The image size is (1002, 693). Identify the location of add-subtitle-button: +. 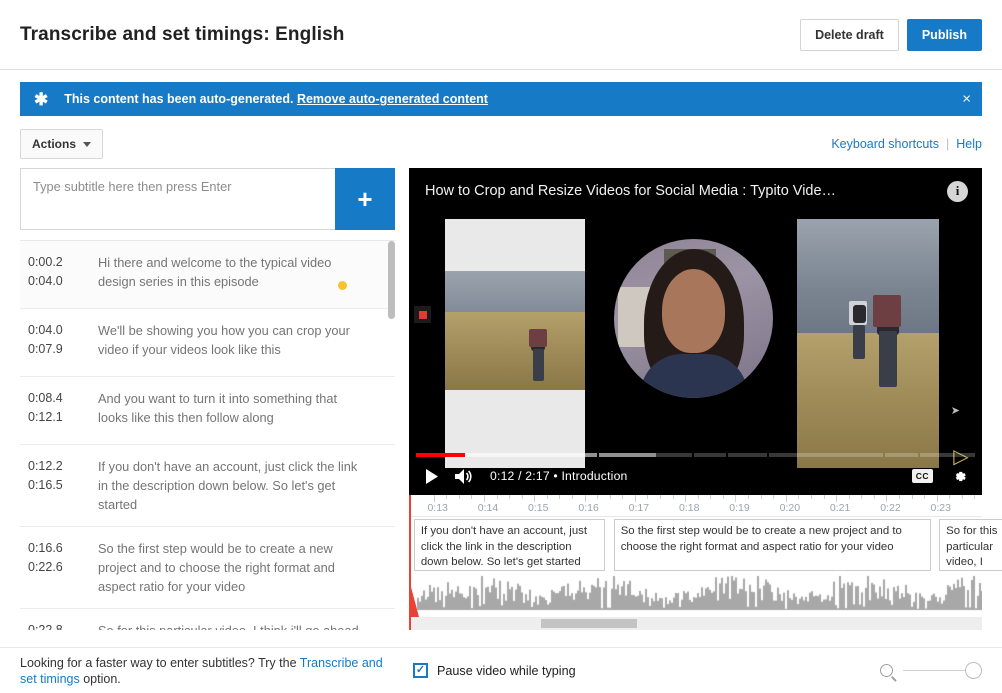
(365, 199).